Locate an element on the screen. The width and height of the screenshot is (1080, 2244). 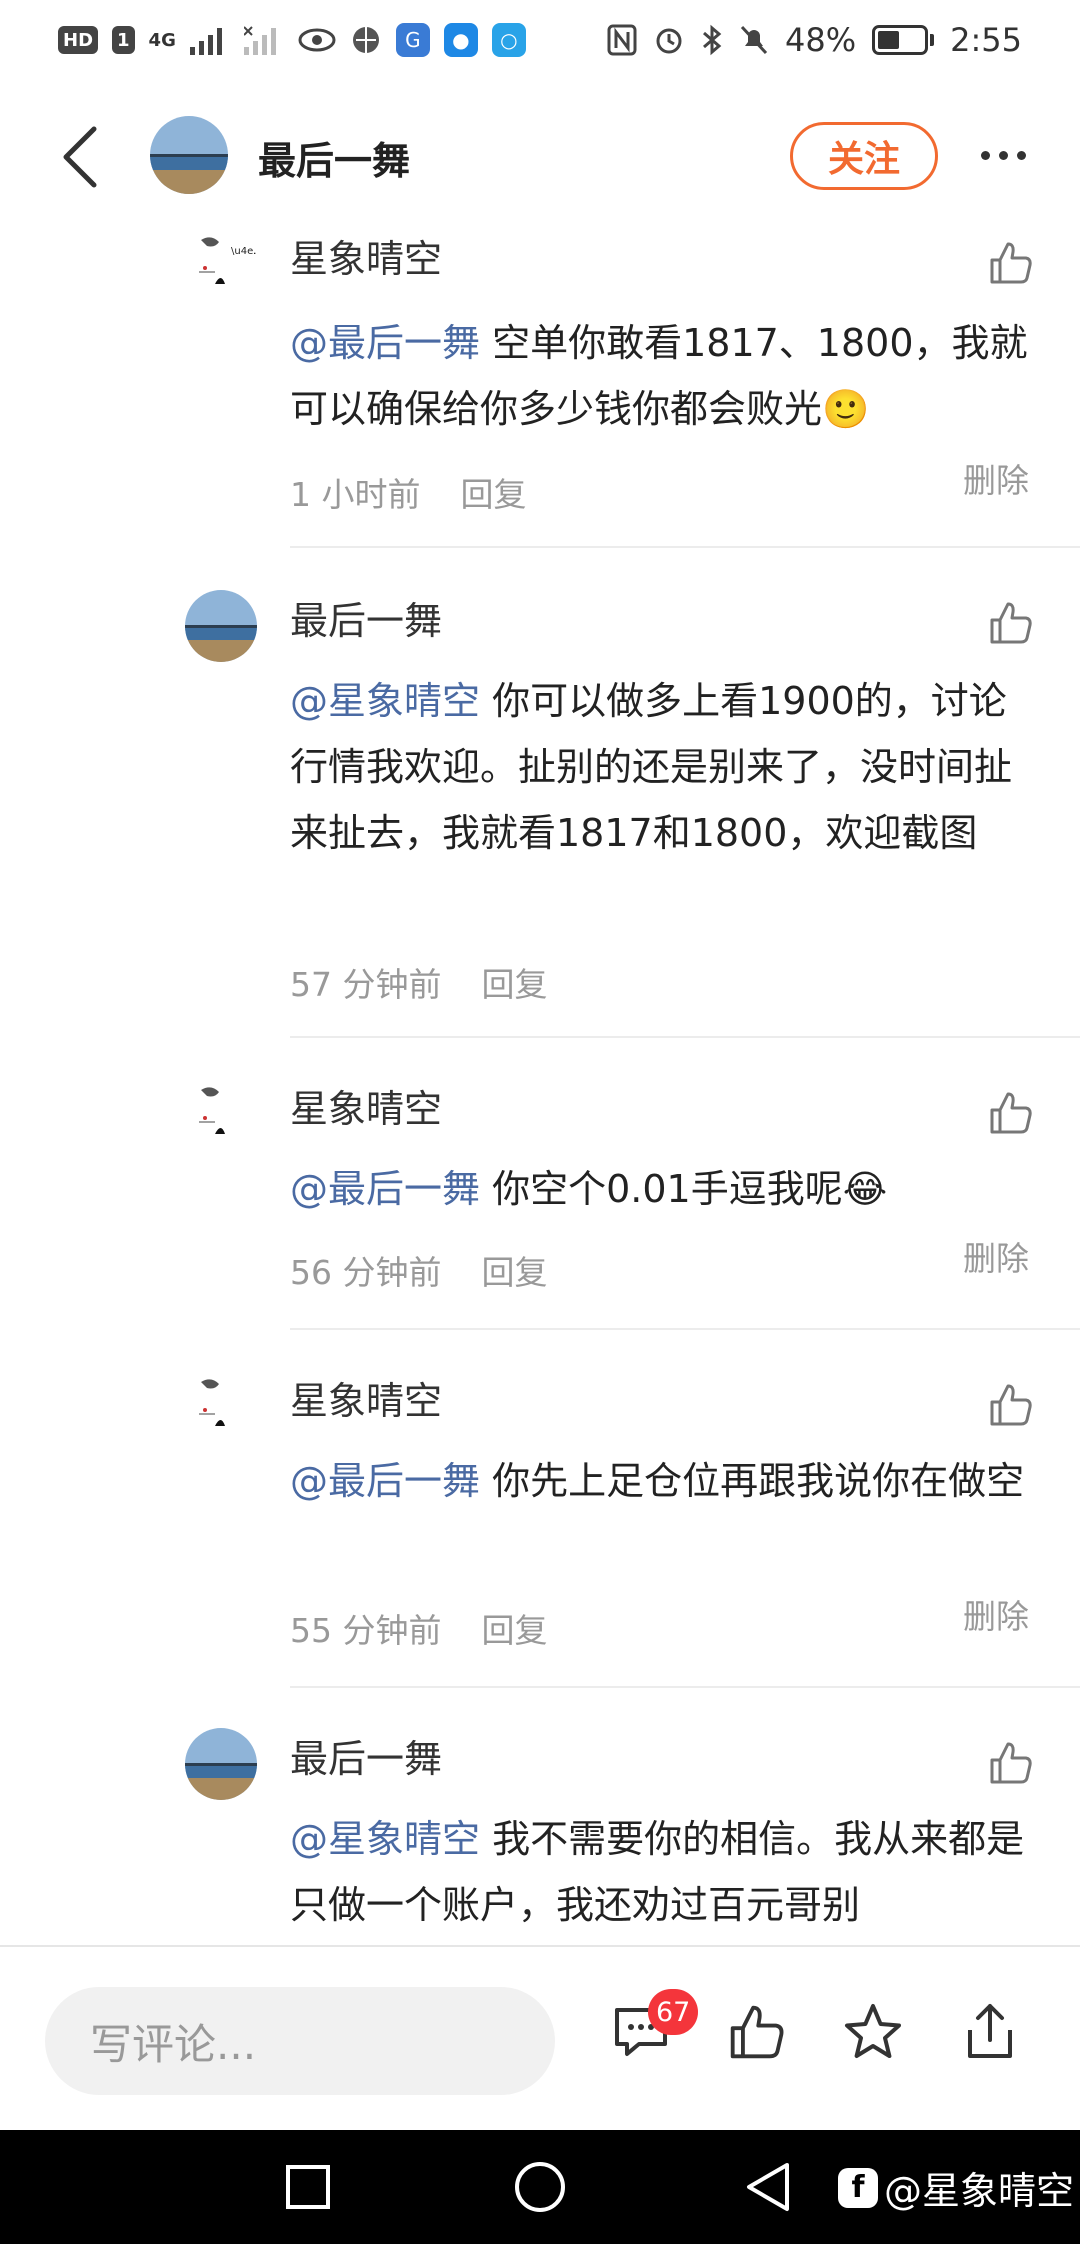
recents-button is located at coordinates (308, 2187).